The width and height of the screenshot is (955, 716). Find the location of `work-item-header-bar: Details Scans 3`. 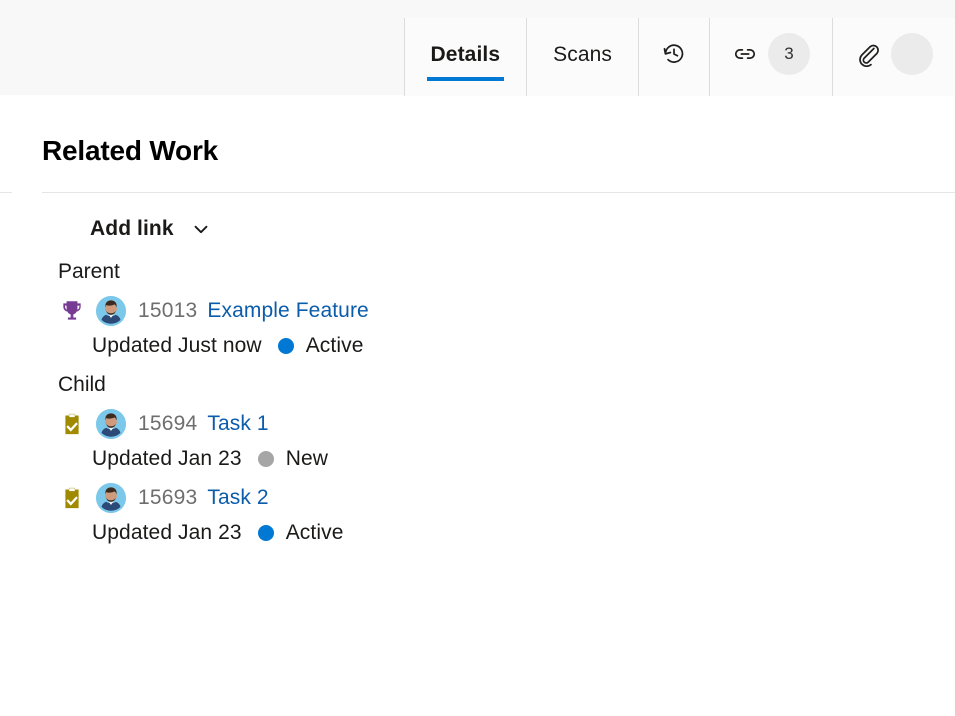

work-item-header-bar: Details Scans 3 is located at coordinates (477, 48).